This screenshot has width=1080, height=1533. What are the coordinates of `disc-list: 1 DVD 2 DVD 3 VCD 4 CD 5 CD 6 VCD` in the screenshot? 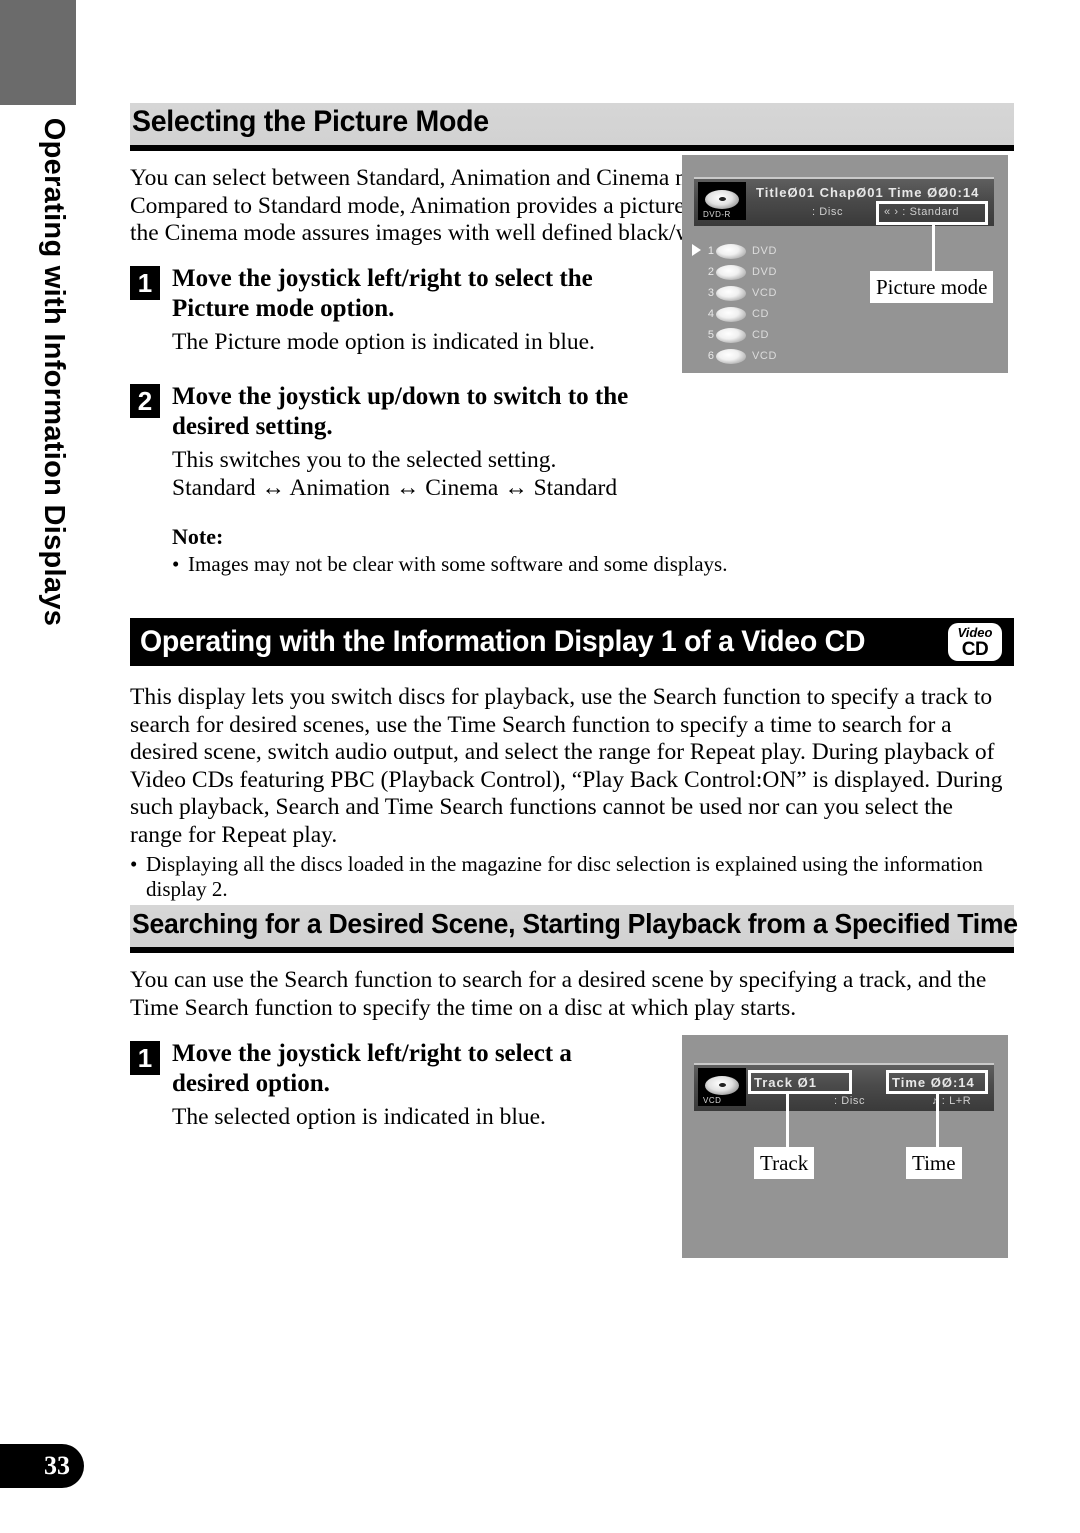 It's located at (734, 304).